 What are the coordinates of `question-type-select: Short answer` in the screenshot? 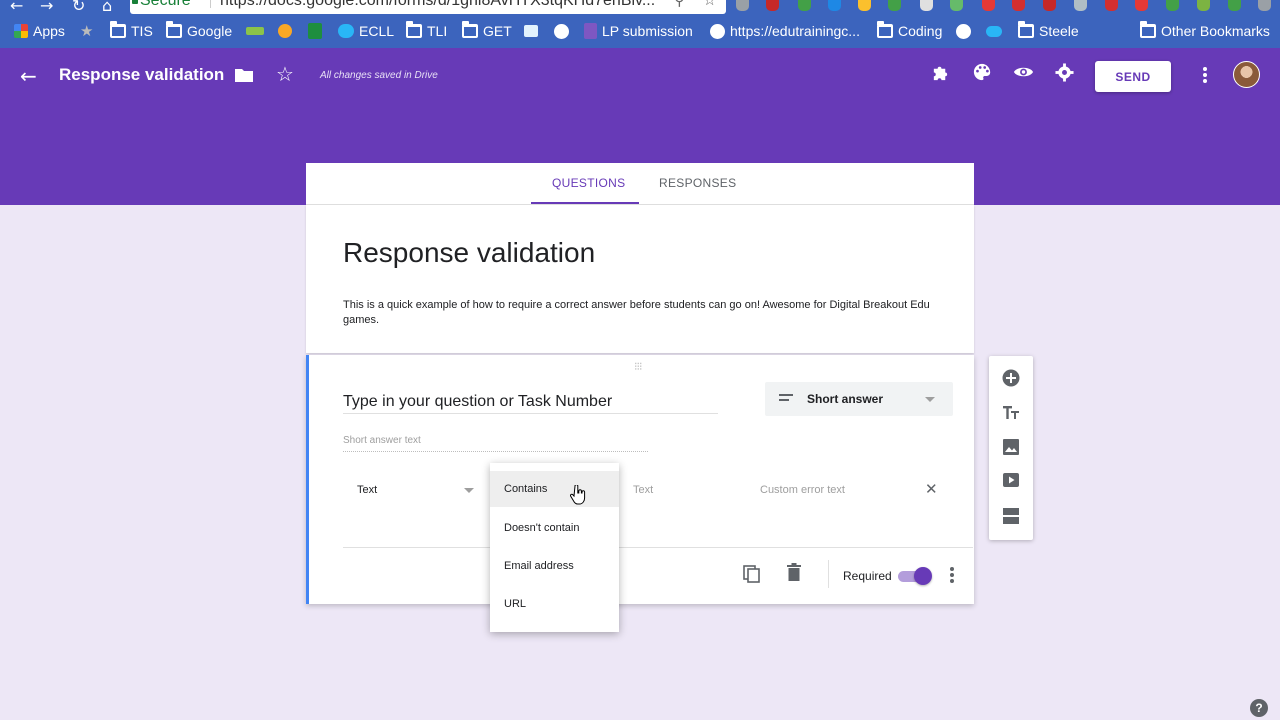 It's located at (859, 399).